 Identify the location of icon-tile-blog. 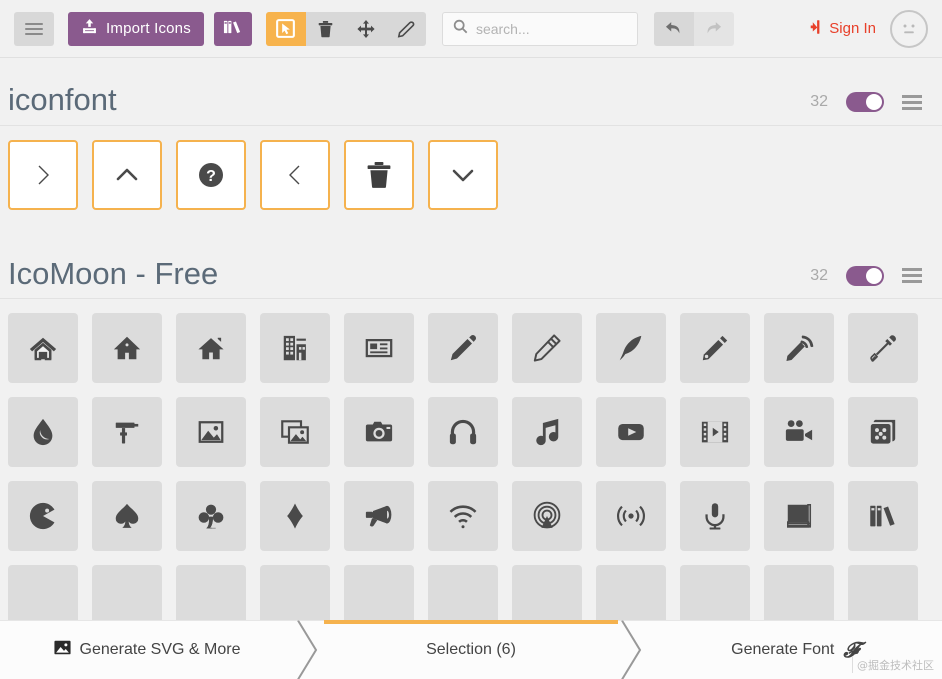
(799, 348).